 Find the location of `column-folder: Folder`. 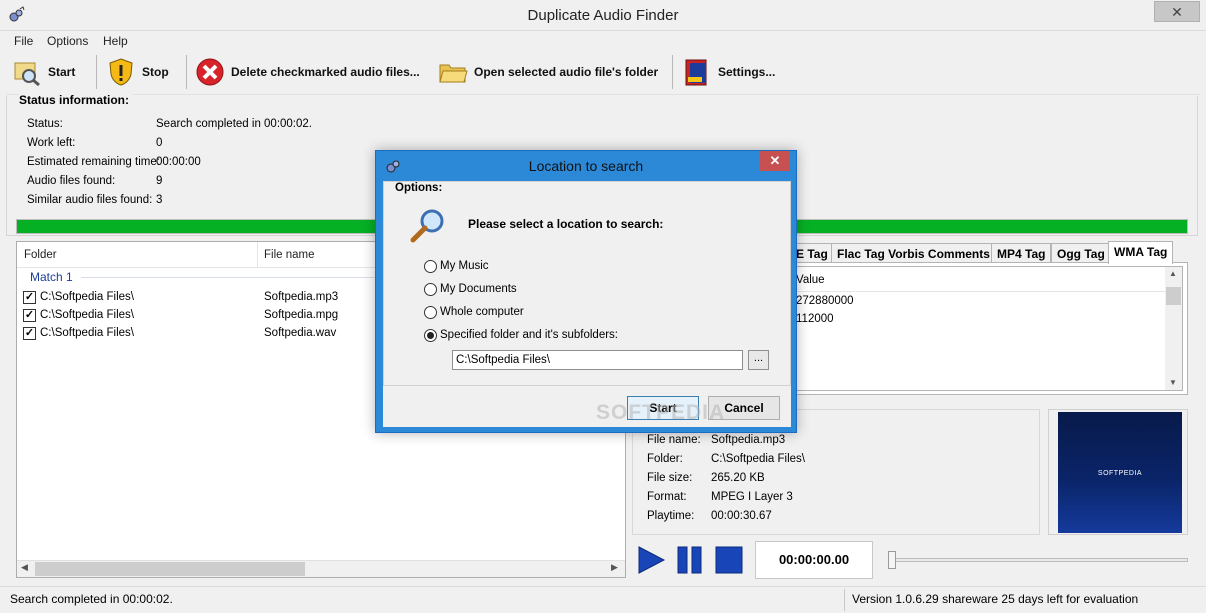

column-folder: Folder is located at coordinates (40, 255).